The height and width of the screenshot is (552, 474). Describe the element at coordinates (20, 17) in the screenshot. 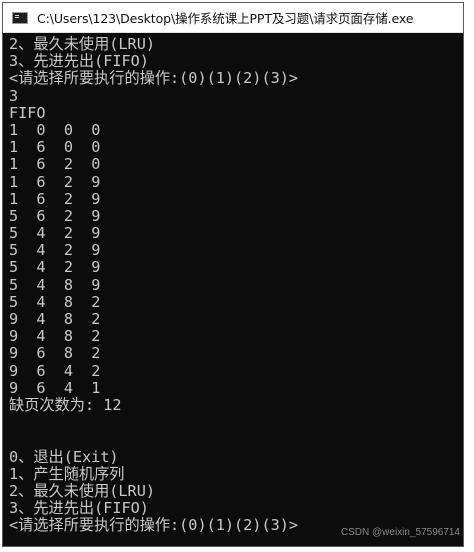

I see `console-app-icon` at that location.